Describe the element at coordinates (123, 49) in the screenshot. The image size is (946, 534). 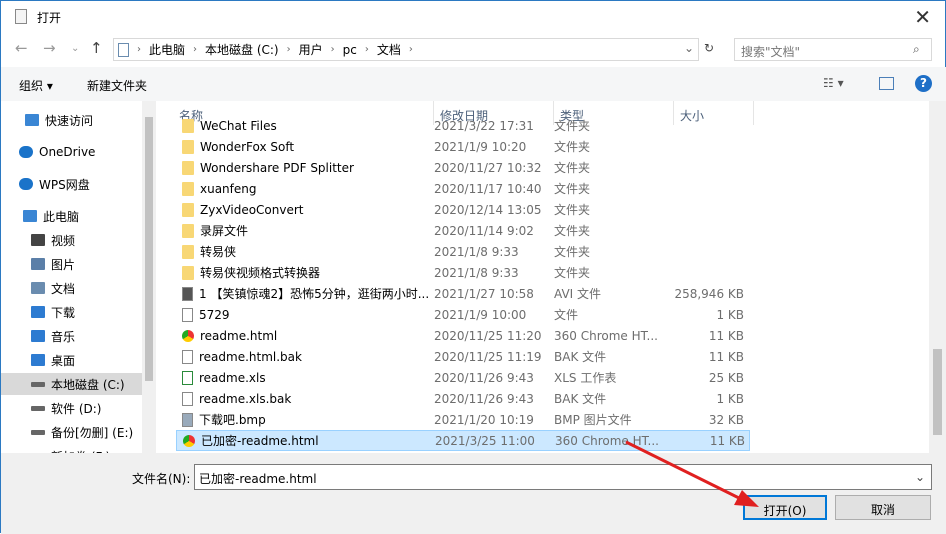
I see `document-icon` at that location.